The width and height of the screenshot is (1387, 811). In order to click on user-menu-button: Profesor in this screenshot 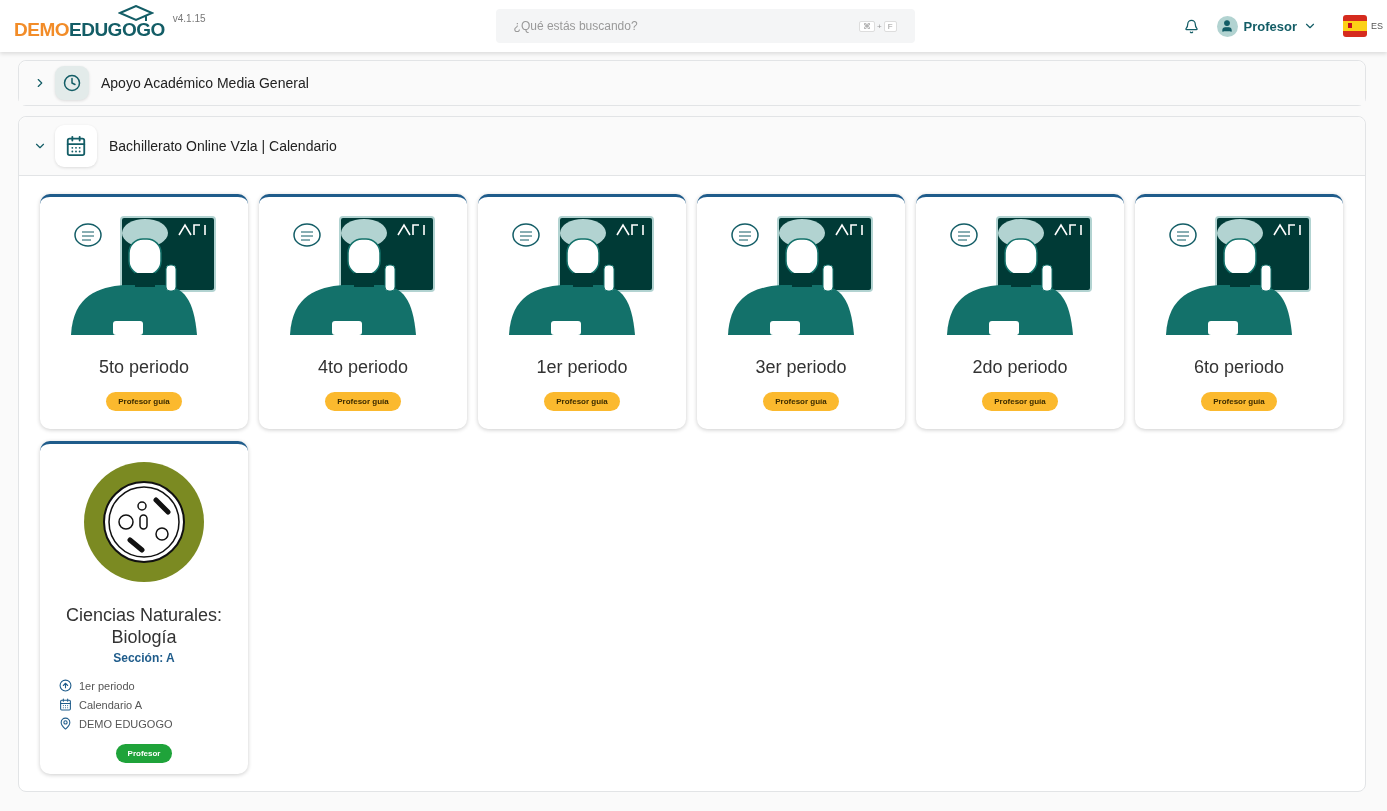, I will do `click(1266, 26)`.